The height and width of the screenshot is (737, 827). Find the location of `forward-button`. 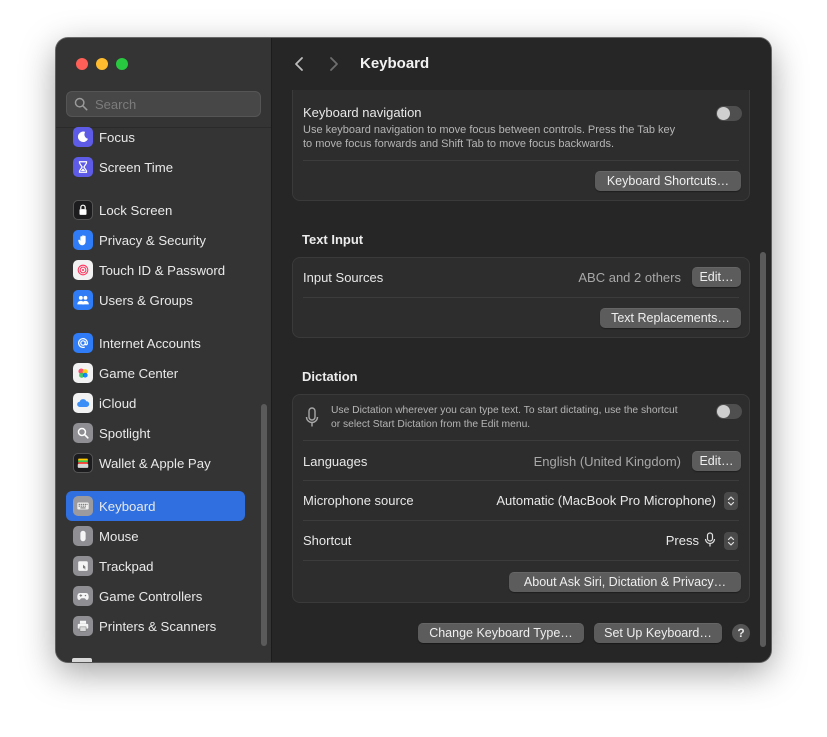

forward-button is located at coordinates (334, 64).